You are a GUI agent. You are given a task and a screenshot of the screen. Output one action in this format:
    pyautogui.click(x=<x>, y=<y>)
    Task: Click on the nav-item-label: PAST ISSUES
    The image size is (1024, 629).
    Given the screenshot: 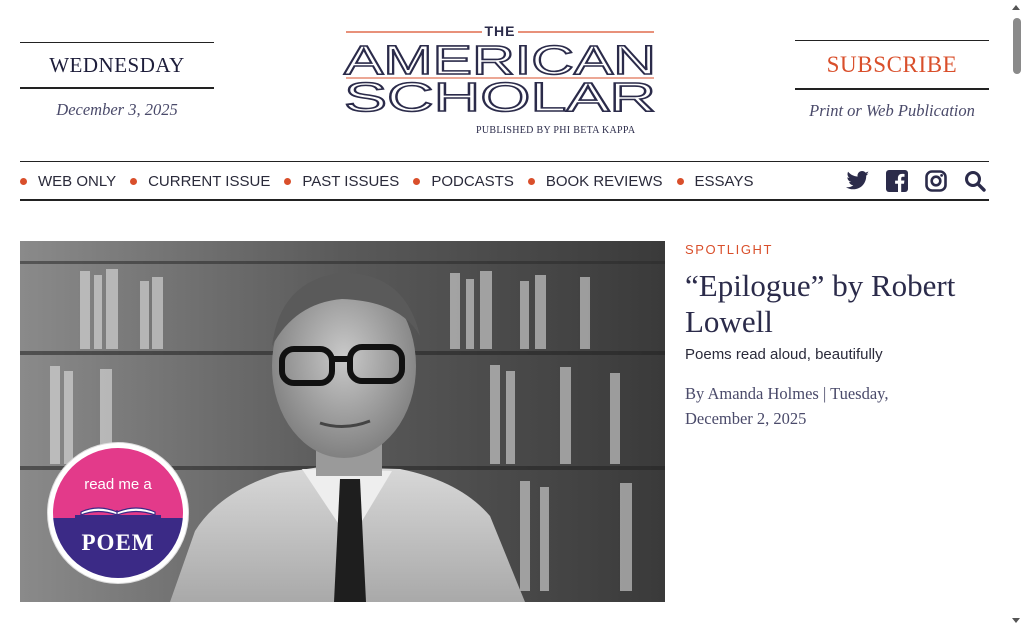 What is the action you would take?
    pyautogui.click(x=351, y=181)
    